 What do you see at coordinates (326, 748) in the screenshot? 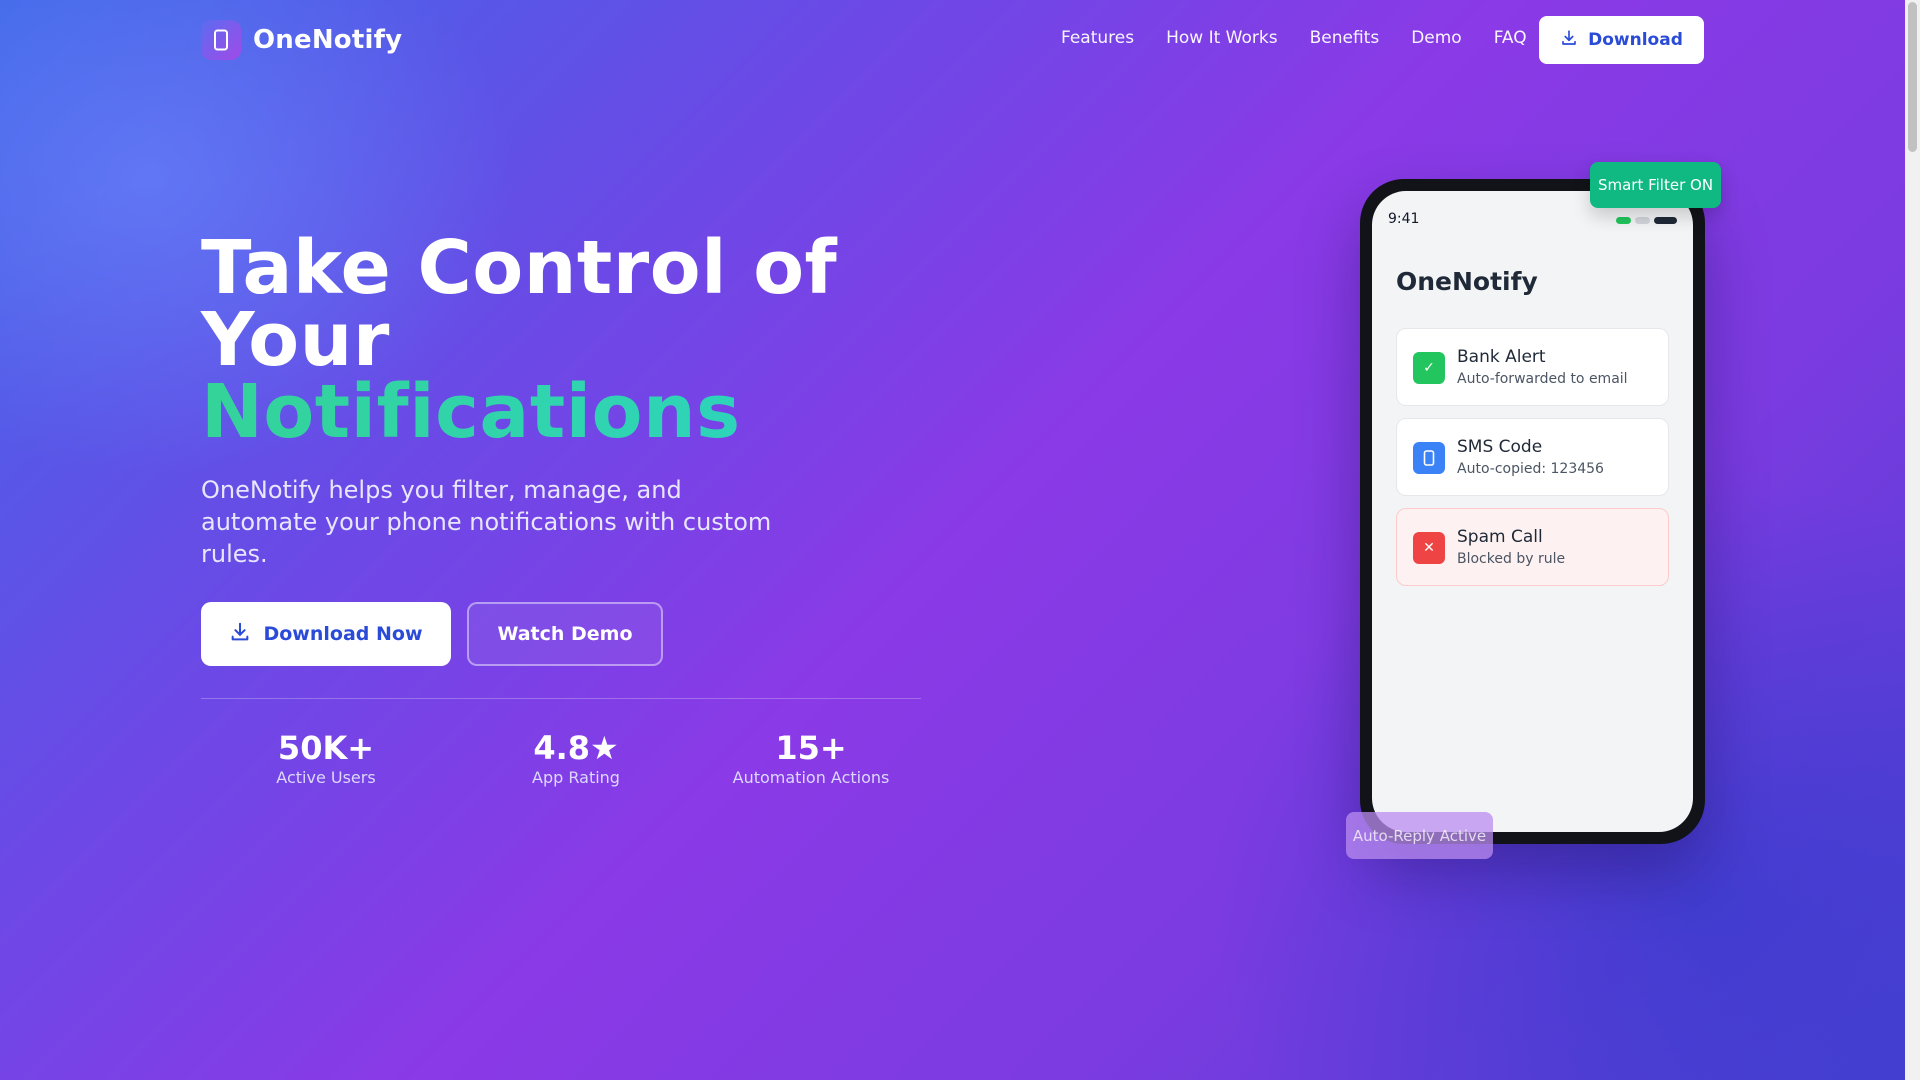
I see `stat-value: 50K+` at bounding box center [326, 748].